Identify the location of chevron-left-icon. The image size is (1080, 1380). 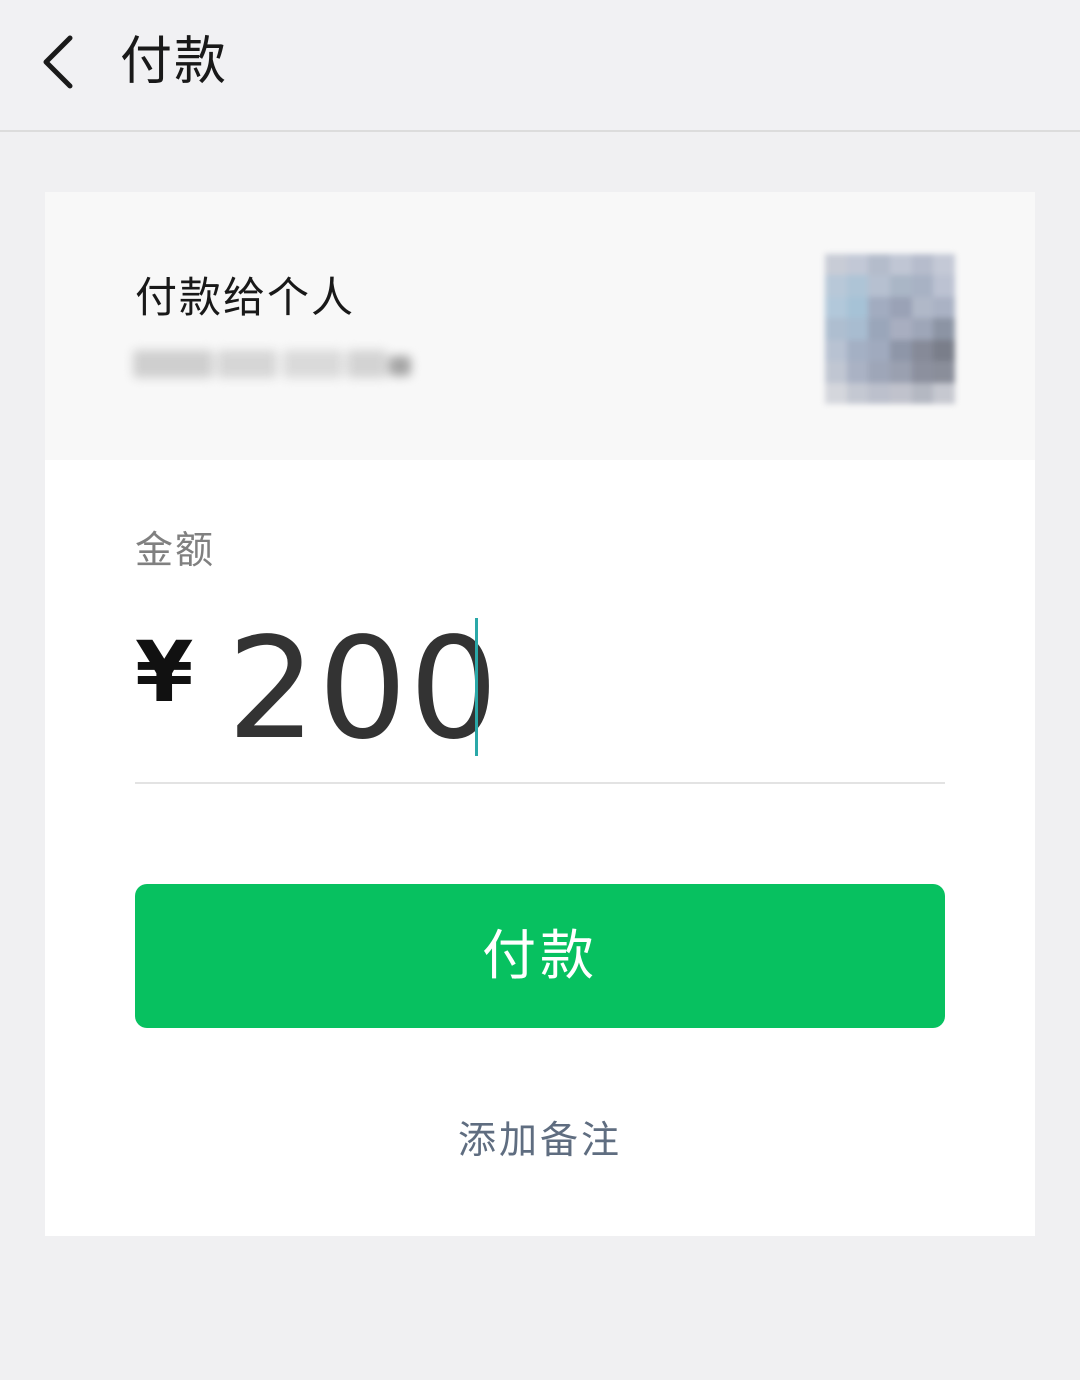
(58, 62).